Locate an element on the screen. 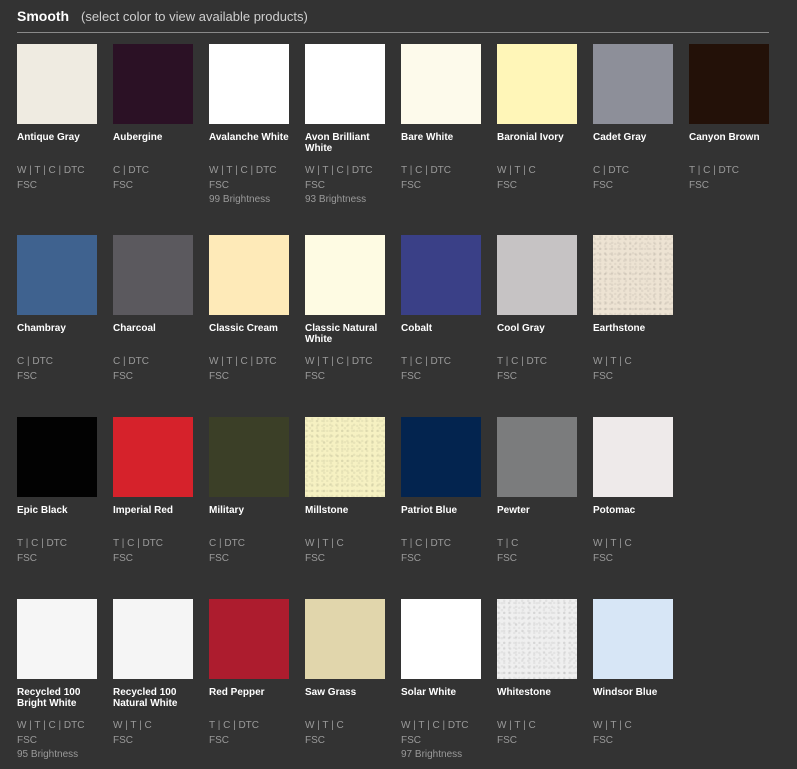 Image resolution: width=797 pixels, height=769 pixels. color-name: Cool Gray is located at coordinates (538, 334).